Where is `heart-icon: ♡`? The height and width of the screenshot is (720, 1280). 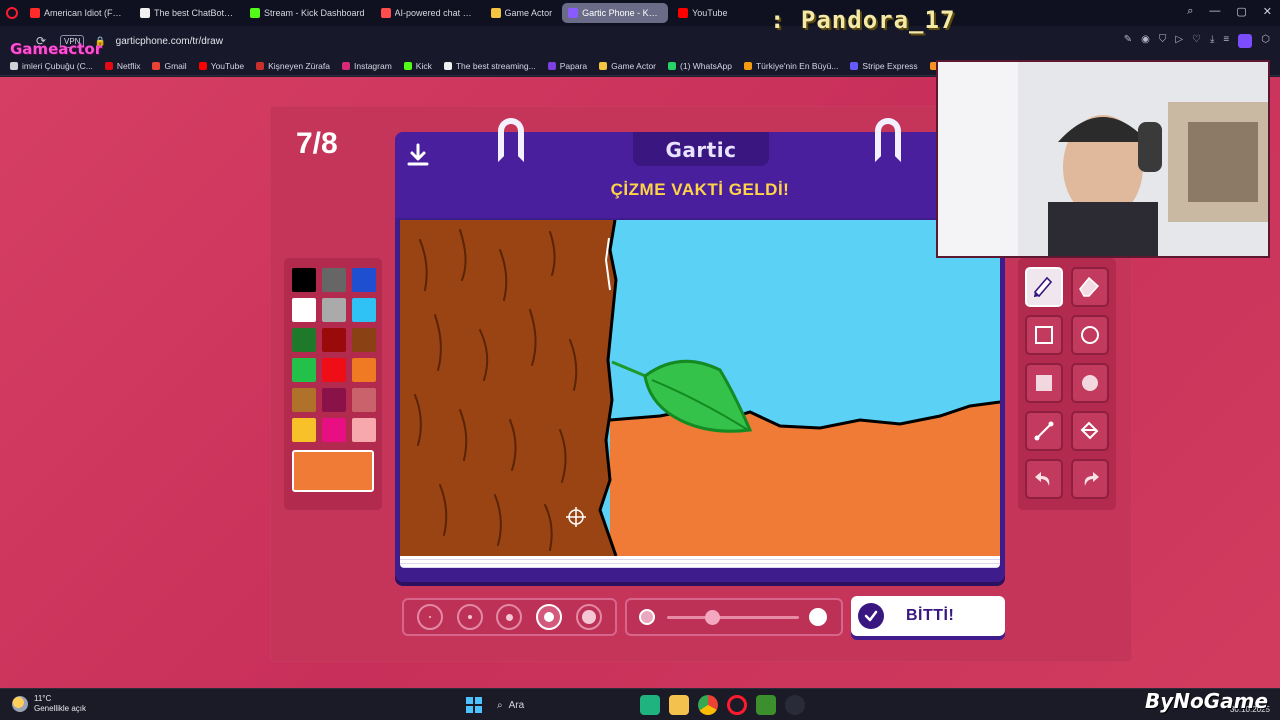 heart-icon: ♡ is located at coordinates (1196, 41).